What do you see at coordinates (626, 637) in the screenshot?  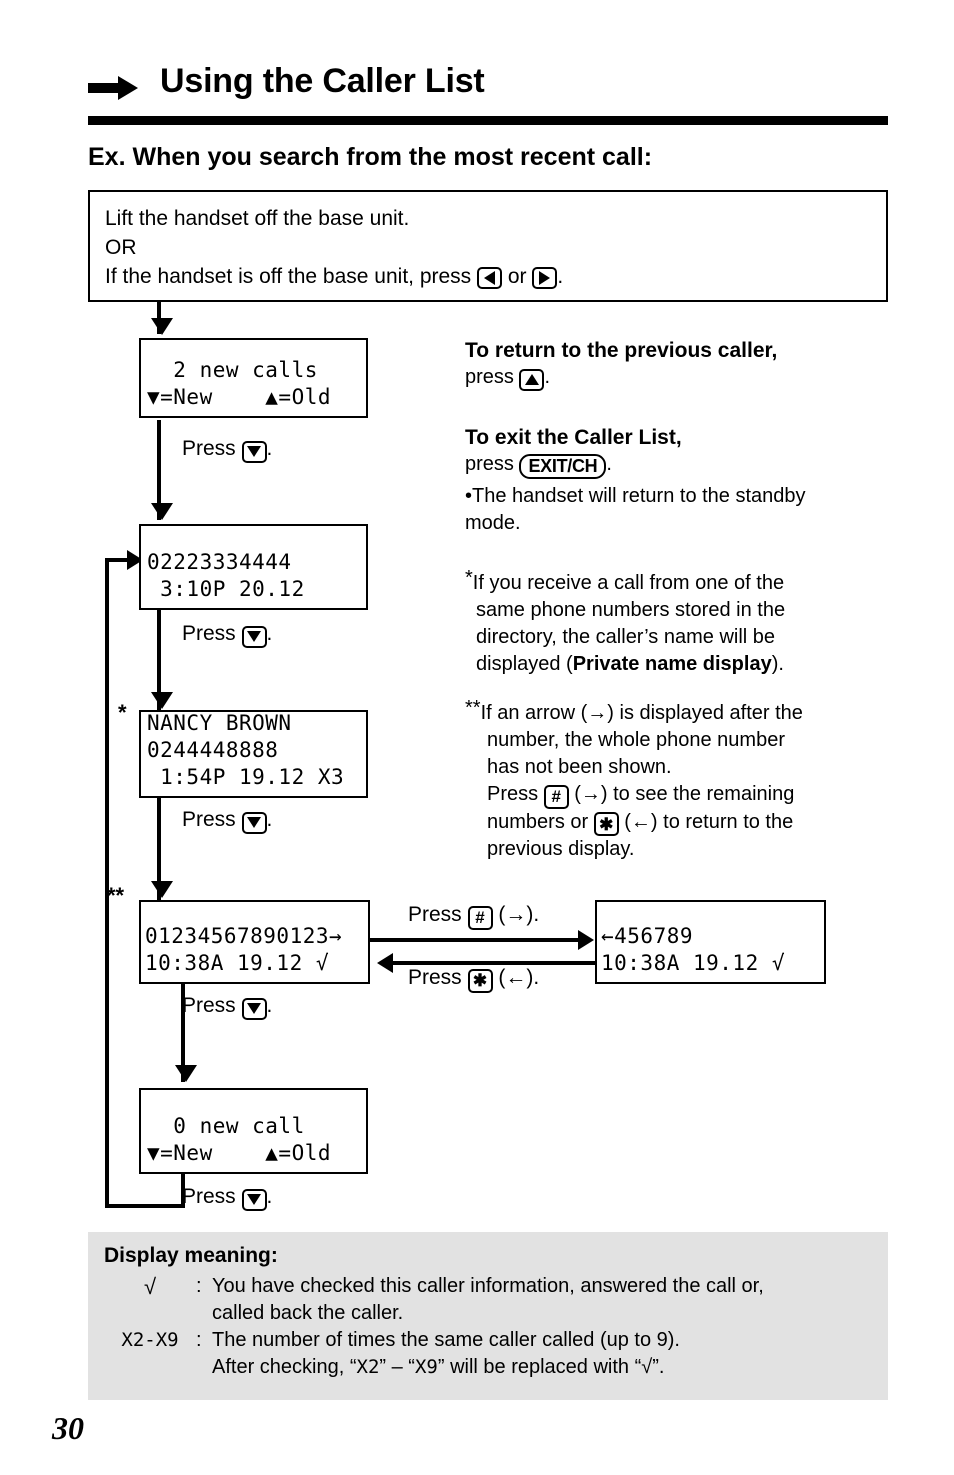 I see `star-note-line-3: directory, the caller’s name will be` at bounding box center [626, 637].